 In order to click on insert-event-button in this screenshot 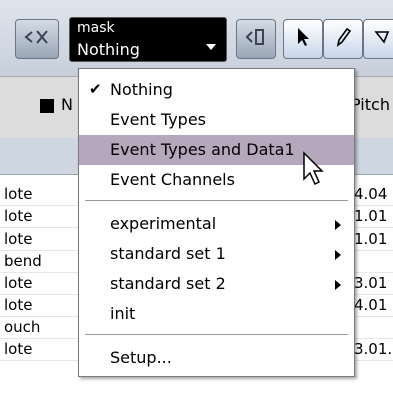, I will do `click(256, 39)`.